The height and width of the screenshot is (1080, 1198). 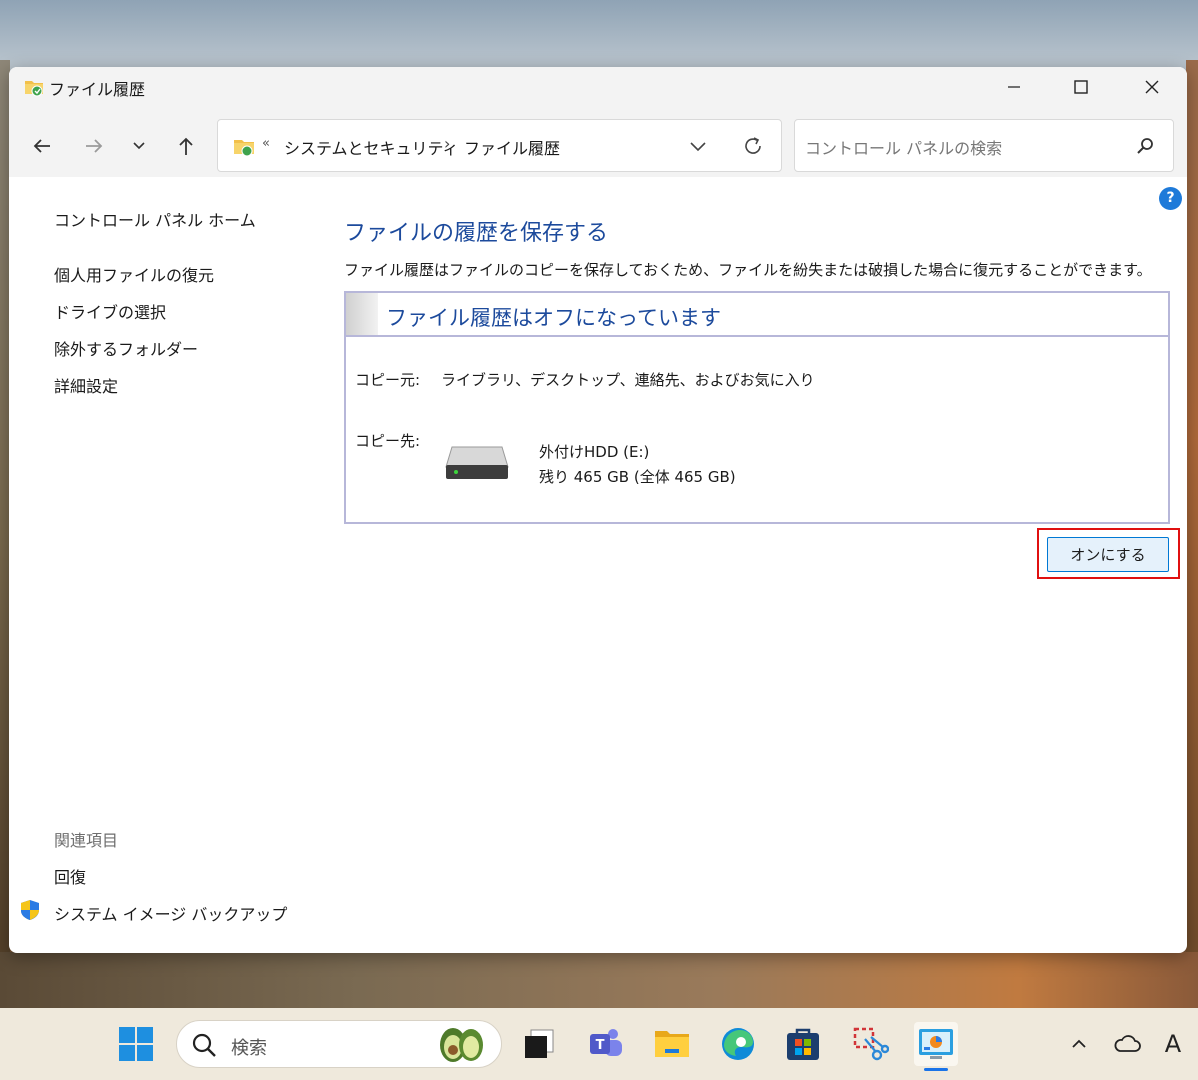 What do you see at coordinates (553, 318) in the screenshot?
I see `status-title: ファイル履歴はオフになっています` at bounding box center [553, 318].